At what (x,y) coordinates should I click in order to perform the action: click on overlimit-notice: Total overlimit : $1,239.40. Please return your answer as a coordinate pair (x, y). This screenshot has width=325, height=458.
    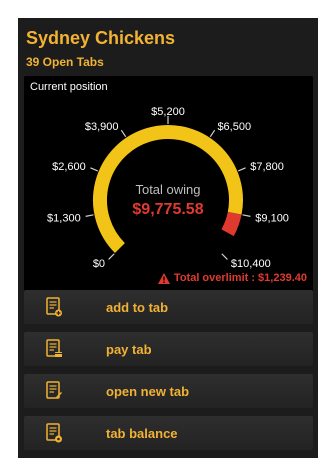
    Looking at the image, I should click on (232, 278).